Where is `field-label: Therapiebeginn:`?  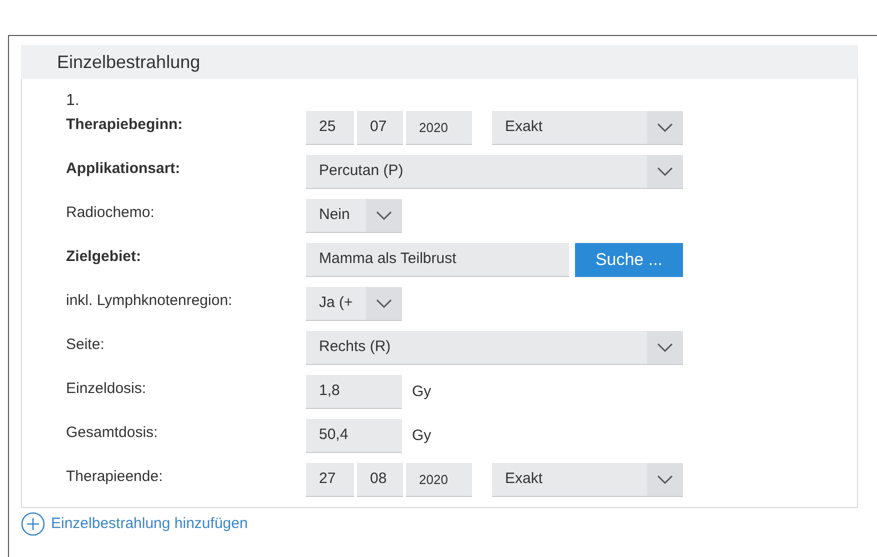
field-label: Therapiebeginn: is located at coordinates (125, 125).